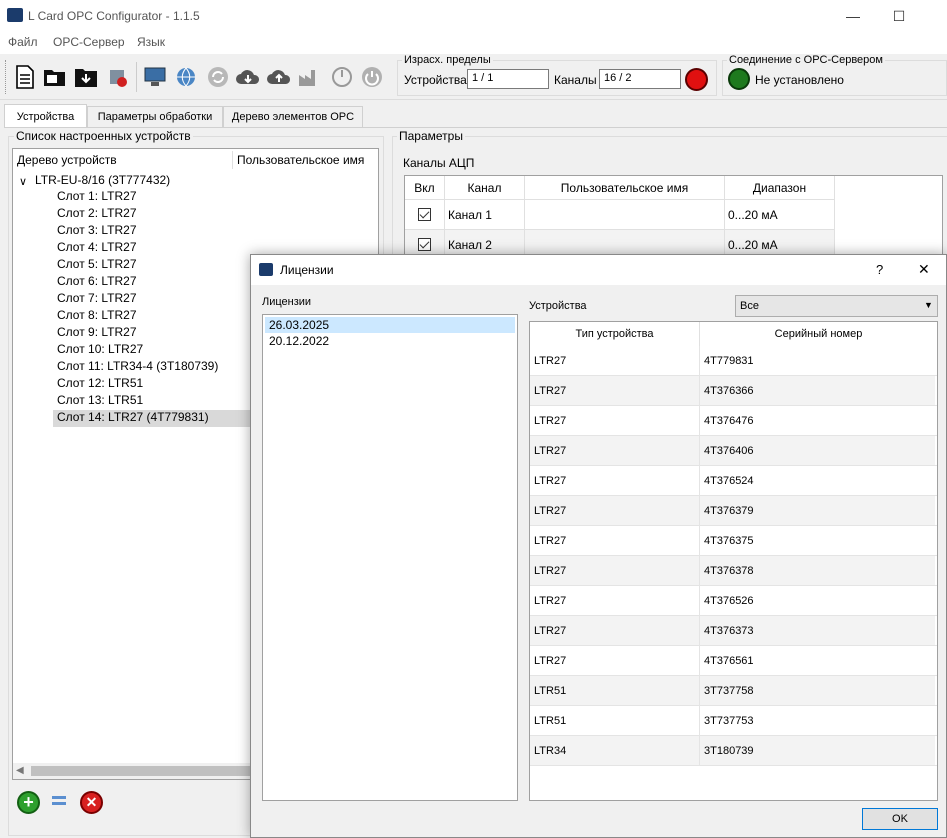 The height and width of the screenshot is (838, 947). I want to click on tree-slot-node: Слот 6: LTR27, so click(97, 282).